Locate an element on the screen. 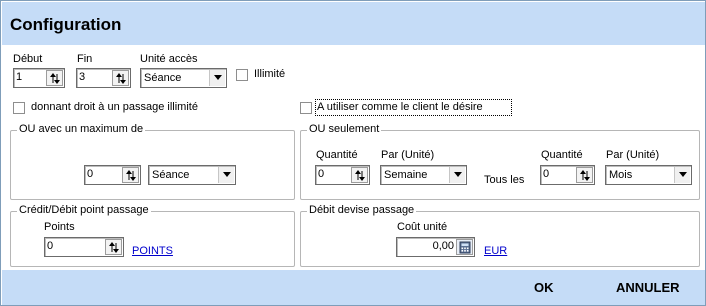  quantite2-spinner is located at coordinates (567, 175).